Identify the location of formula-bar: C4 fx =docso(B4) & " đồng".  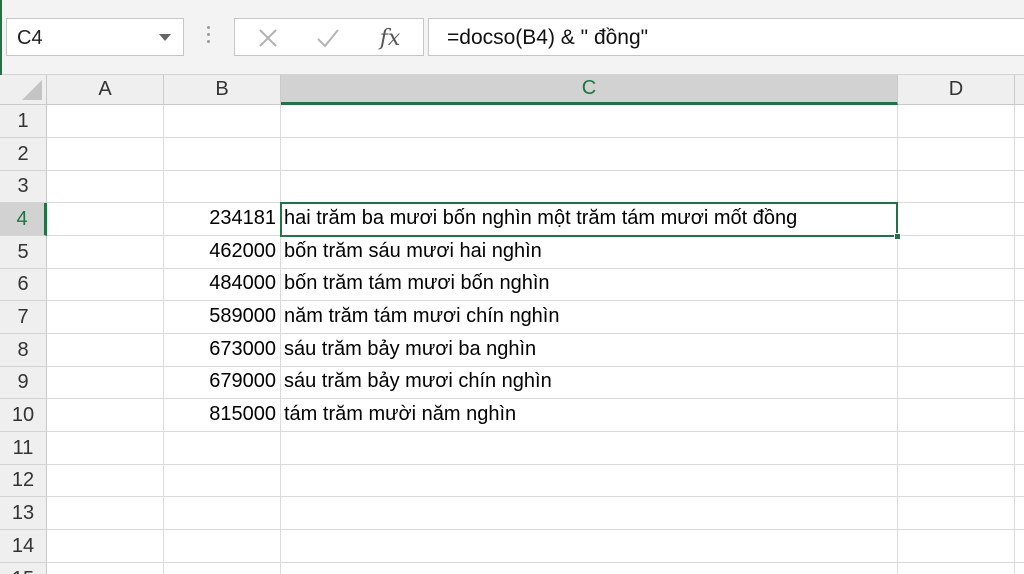
(512, 37).